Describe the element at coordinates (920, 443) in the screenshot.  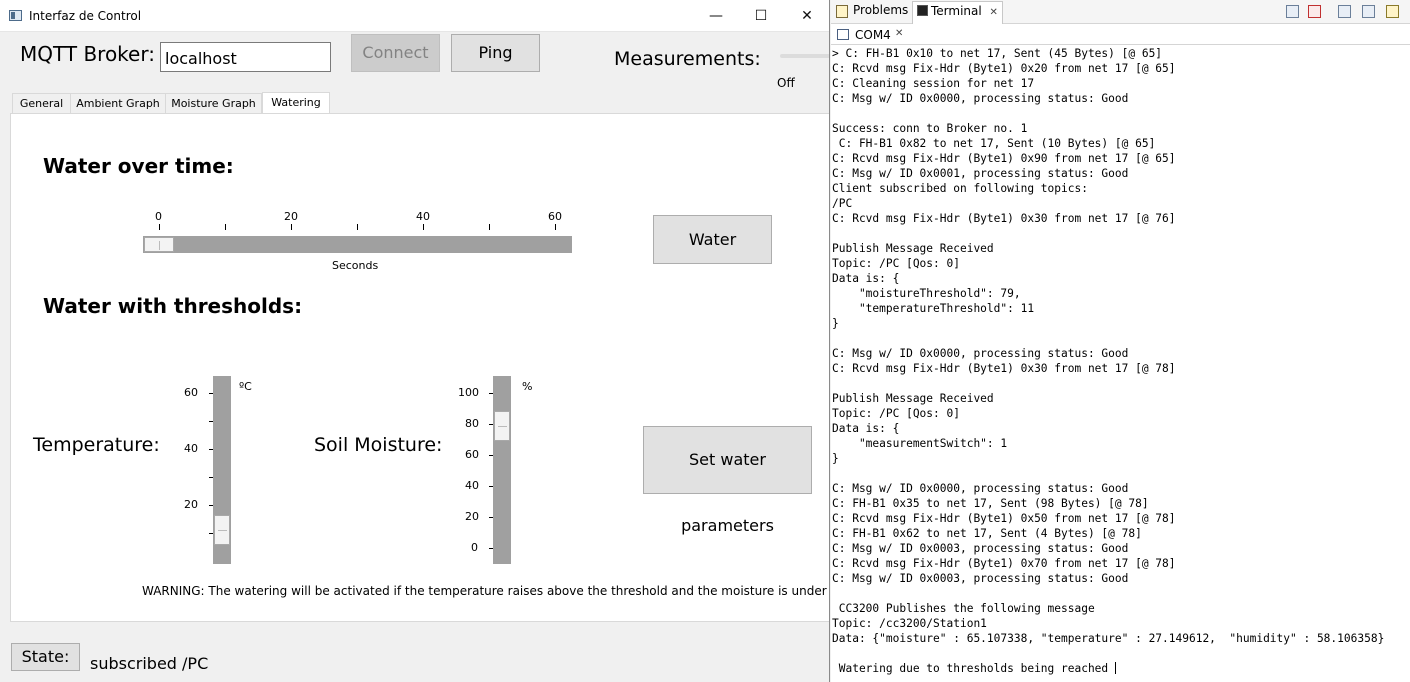
I see `terminal-line: "measurementSwitch": 1` at that location.